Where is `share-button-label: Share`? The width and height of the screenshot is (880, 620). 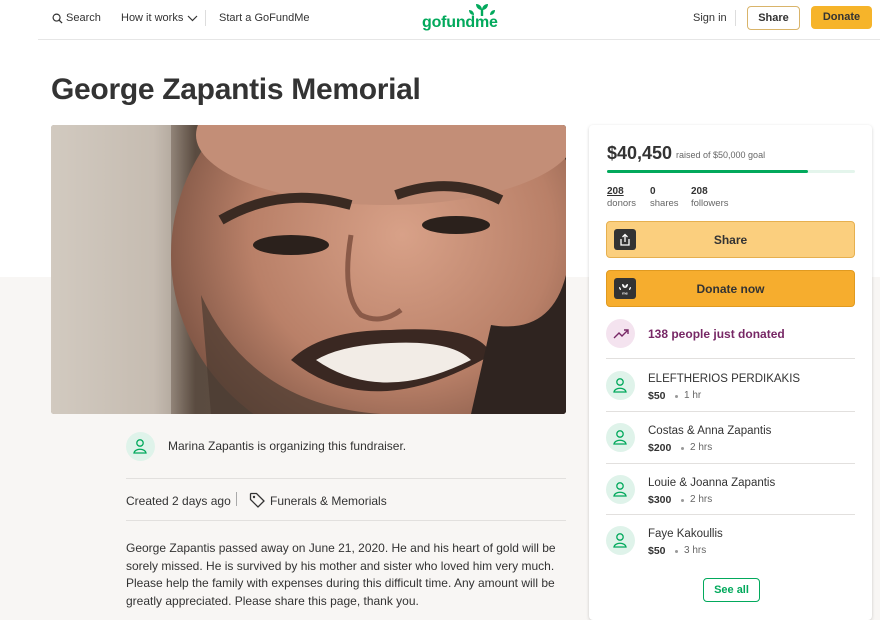
share-button-label: Share is located at coordinates (730, 240).